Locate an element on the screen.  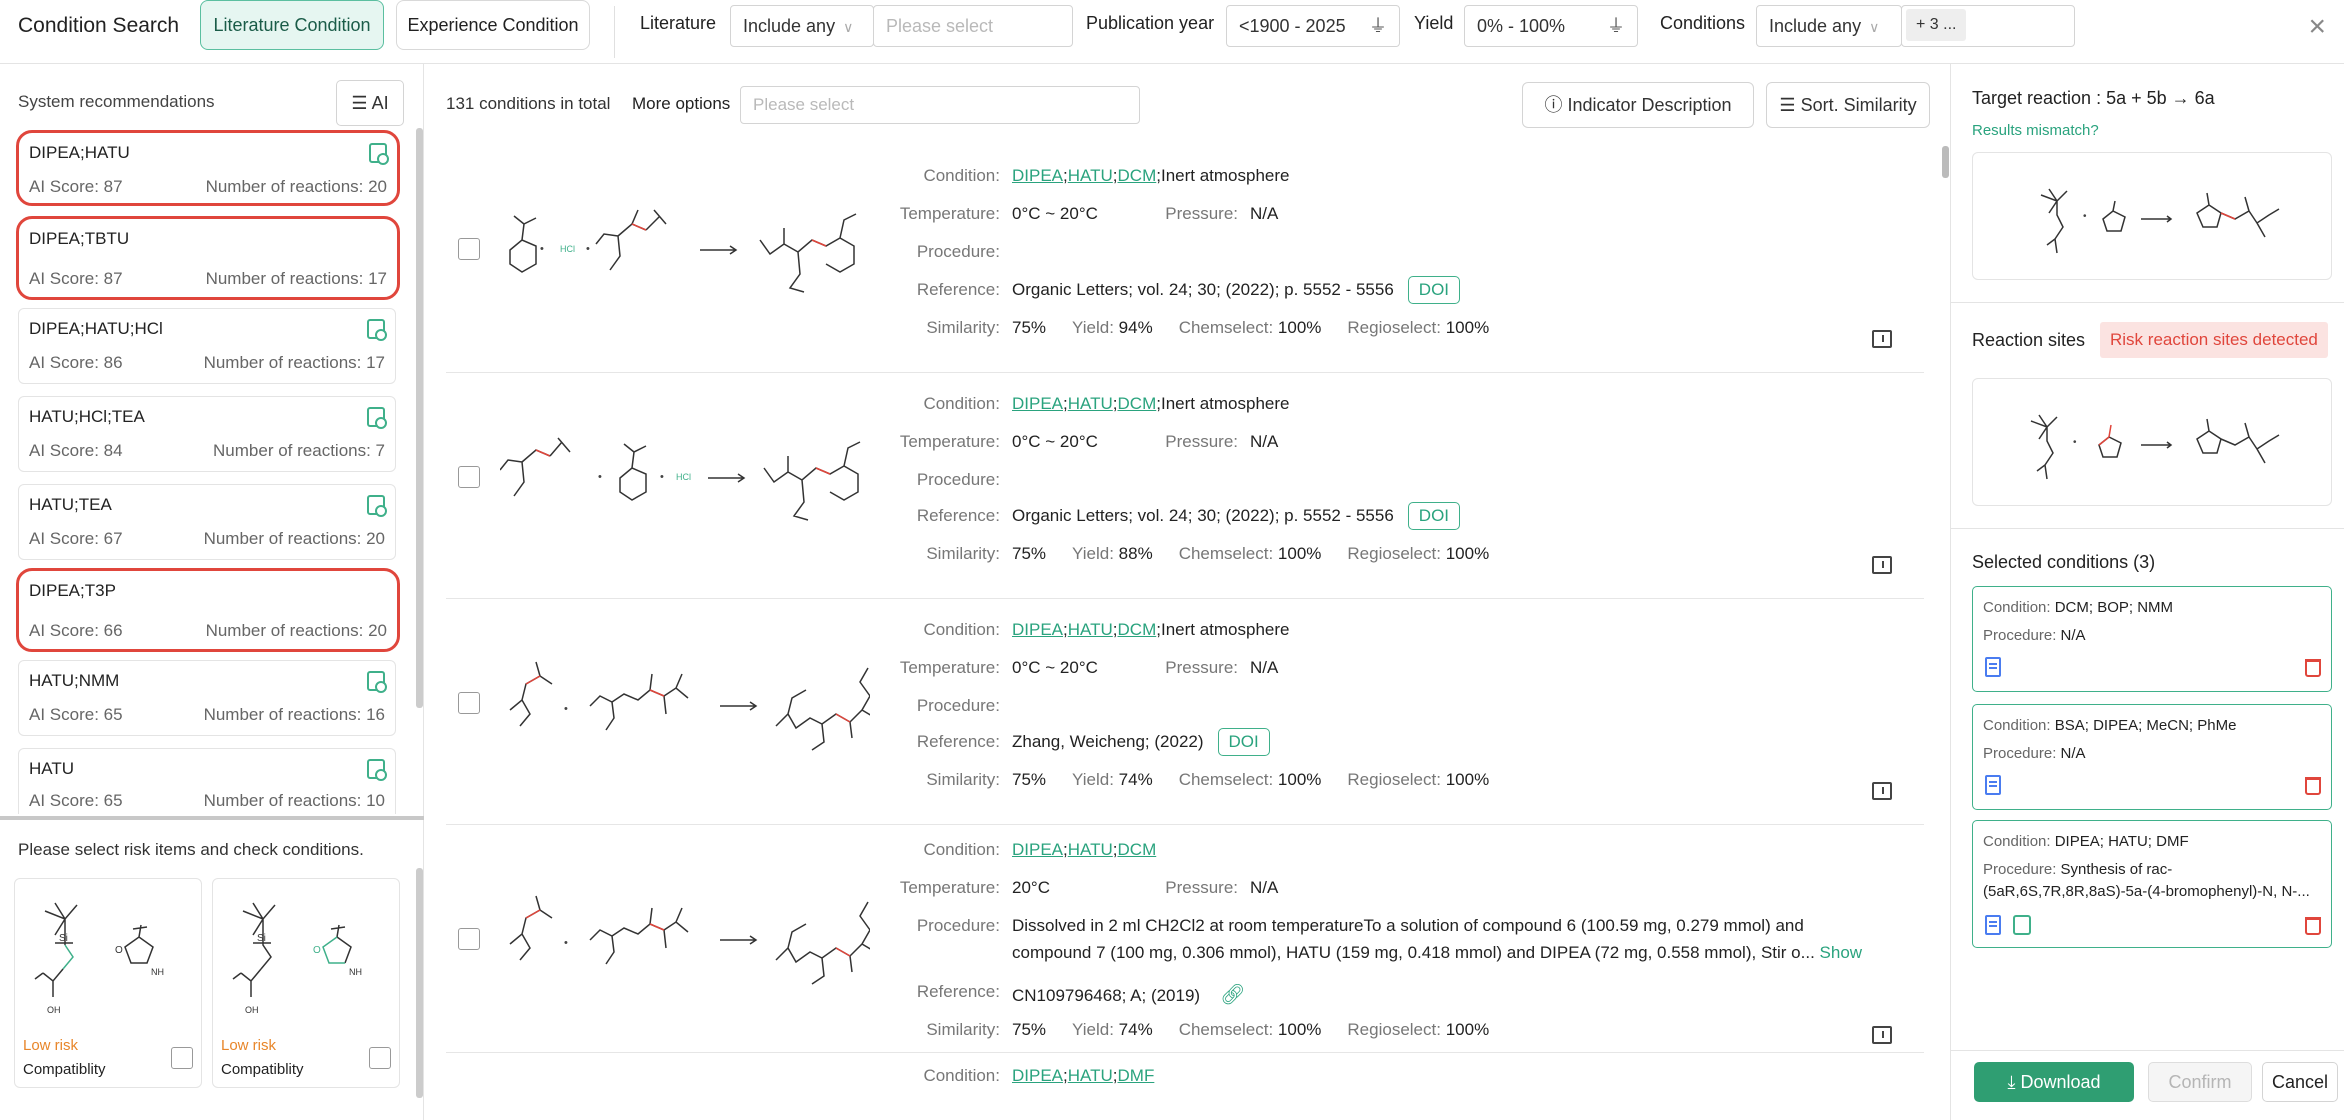
literature-select: Please select is located at coordinates (973, 26).